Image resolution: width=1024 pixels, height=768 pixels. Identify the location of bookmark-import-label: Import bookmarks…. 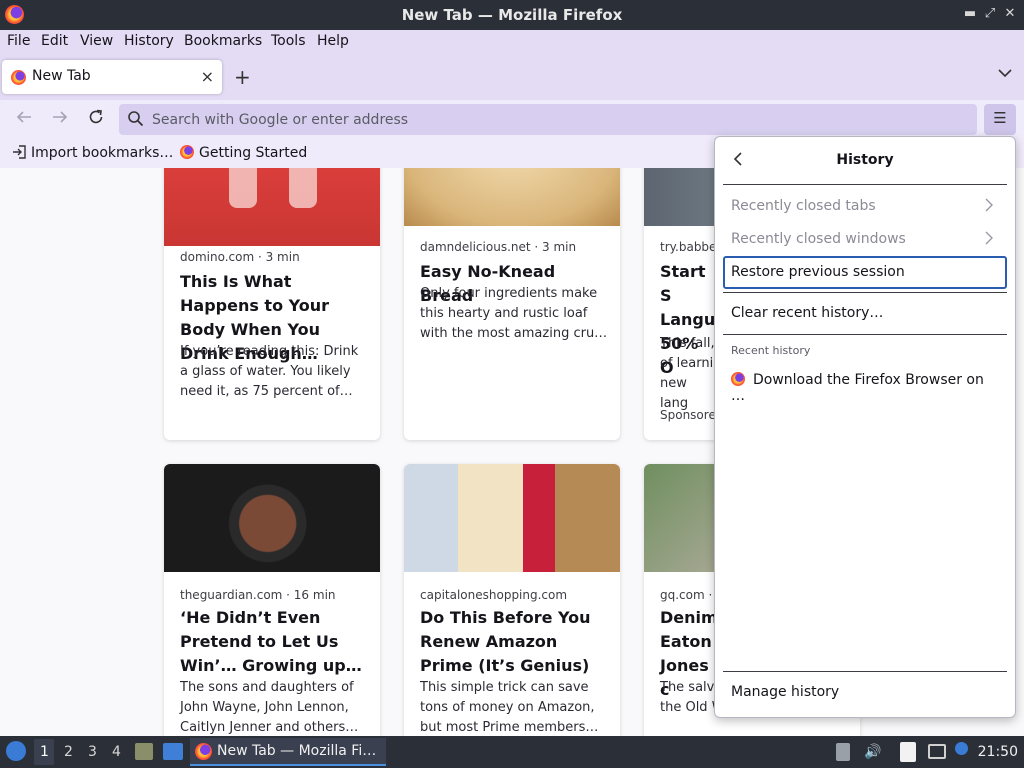
(102, 153).